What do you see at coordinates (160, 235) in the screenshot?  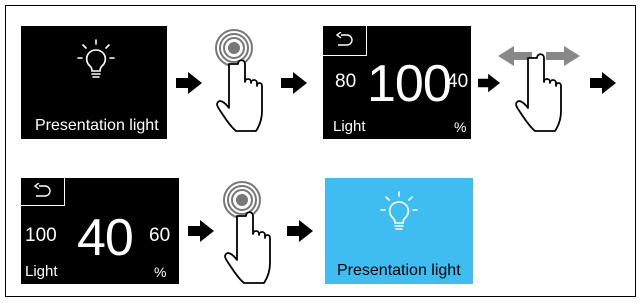 I see `next-value: 60` at bounding box center [160, 235].